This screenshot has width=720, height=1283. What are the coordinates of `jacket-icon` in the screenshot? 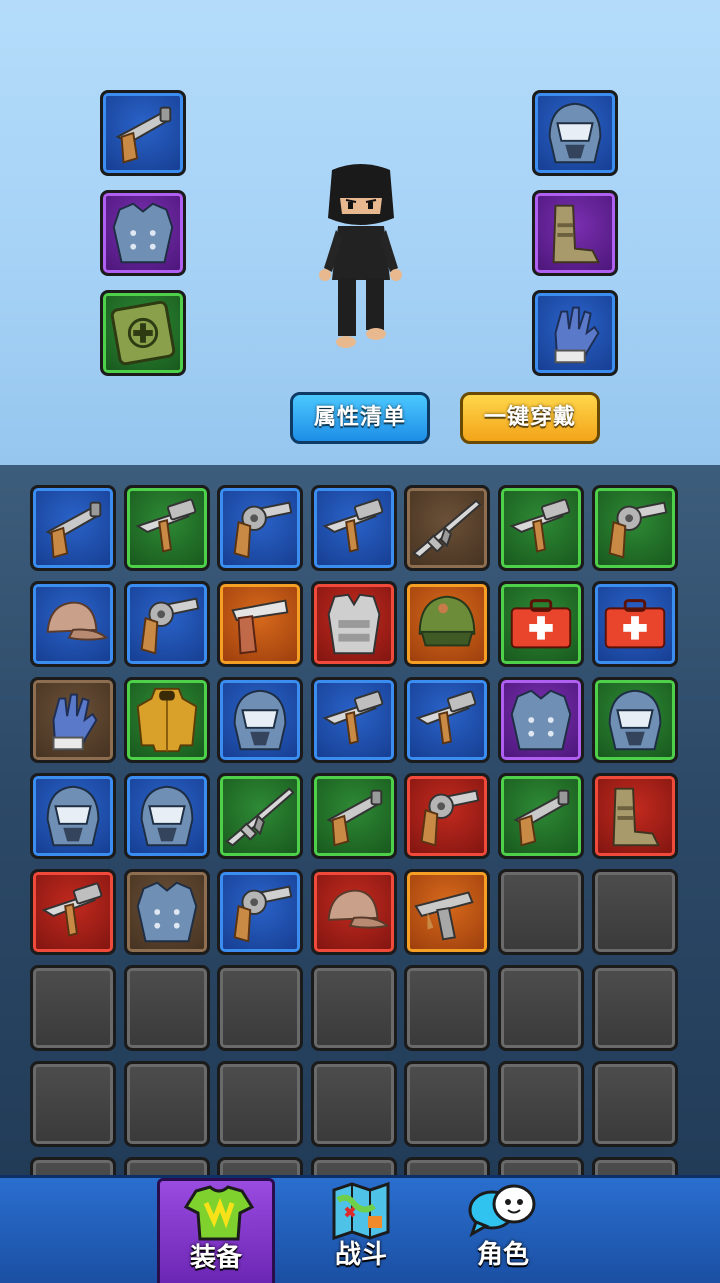 It's located at (166, 720).